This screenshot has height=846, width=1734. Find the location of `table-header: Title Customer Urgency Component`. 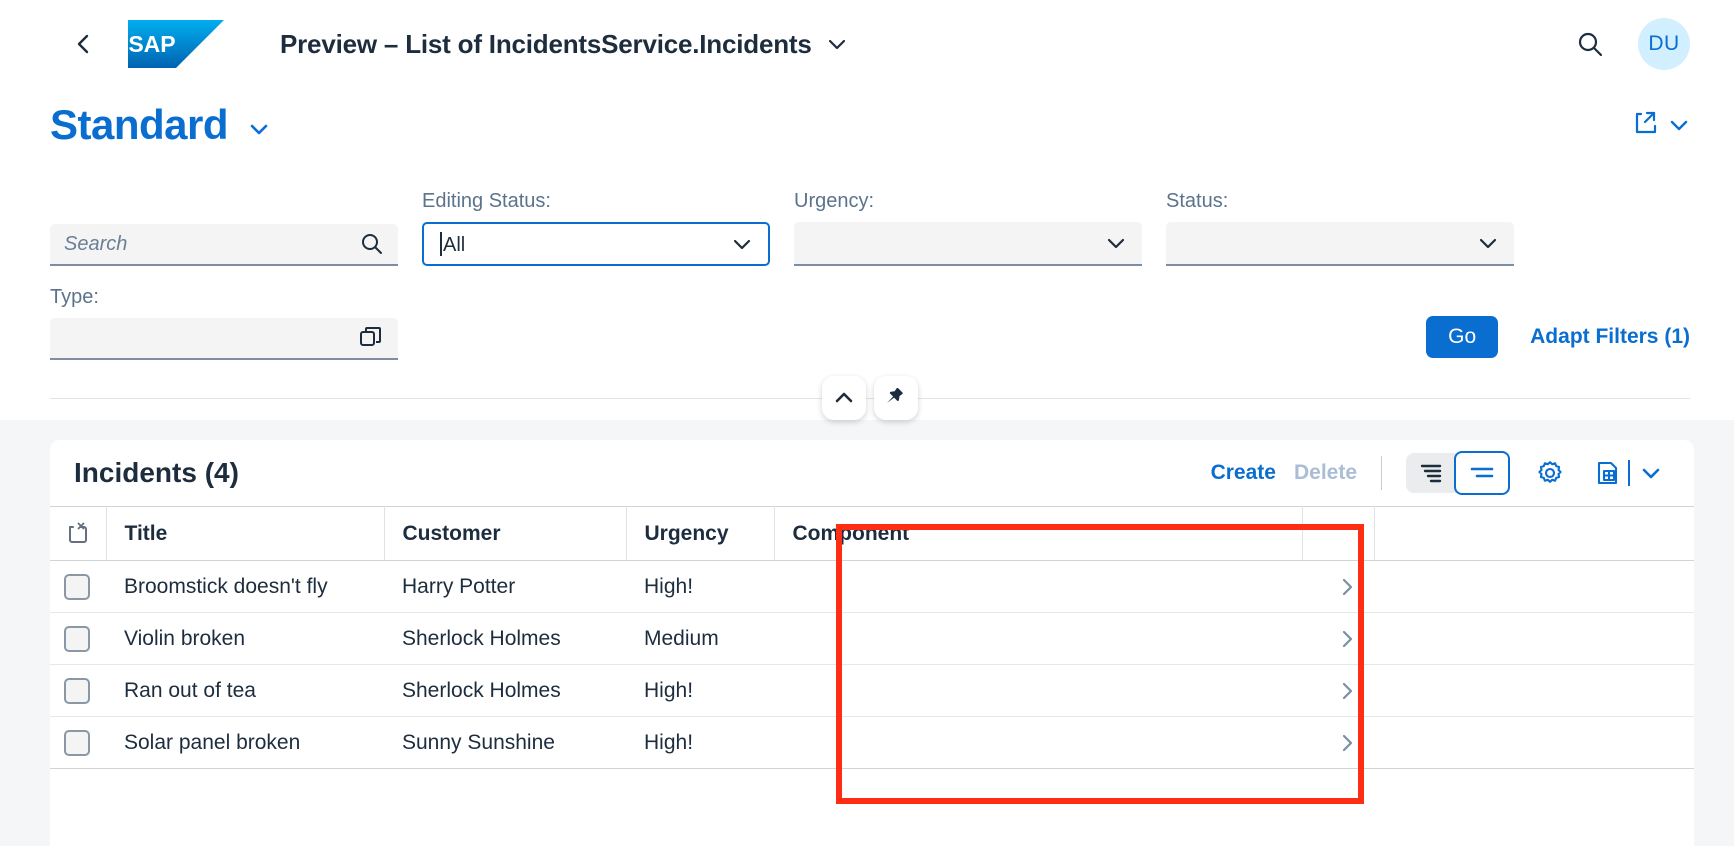

table-header: Title Customer Urgency Component is located at coordinates (872, 533).